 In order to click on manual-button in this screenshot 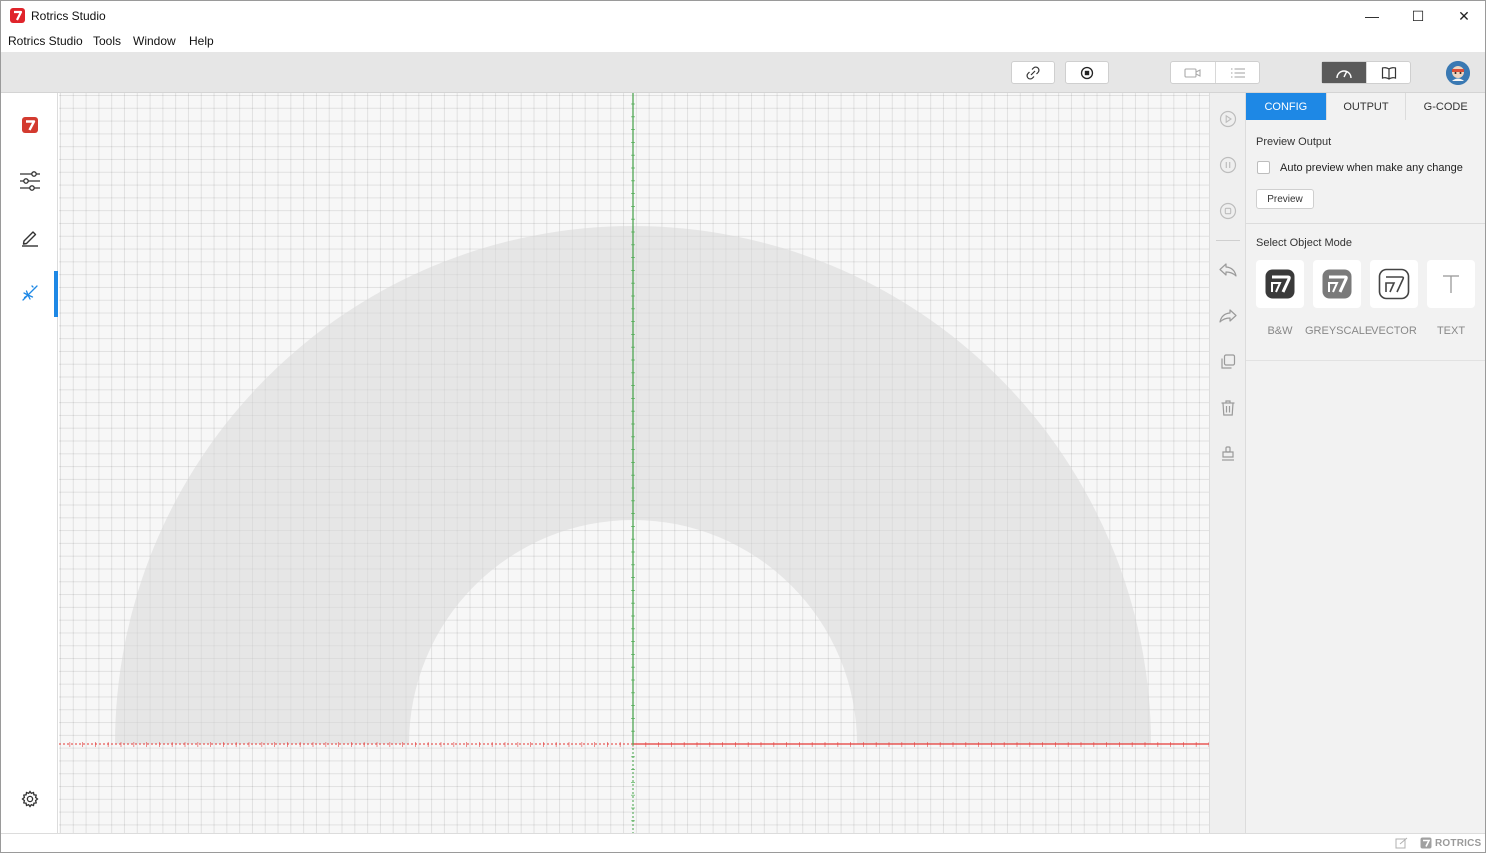, I will do `click(1388, 72)`.